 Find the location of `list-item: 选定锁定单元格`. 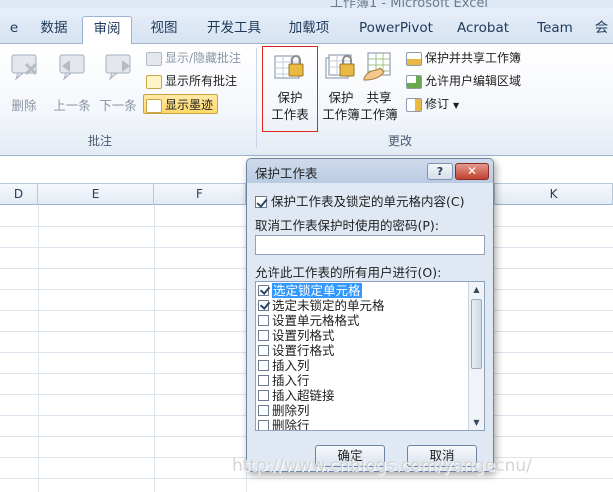

list-item: 选定锁定单元格 is located at coordinates (310, 290).